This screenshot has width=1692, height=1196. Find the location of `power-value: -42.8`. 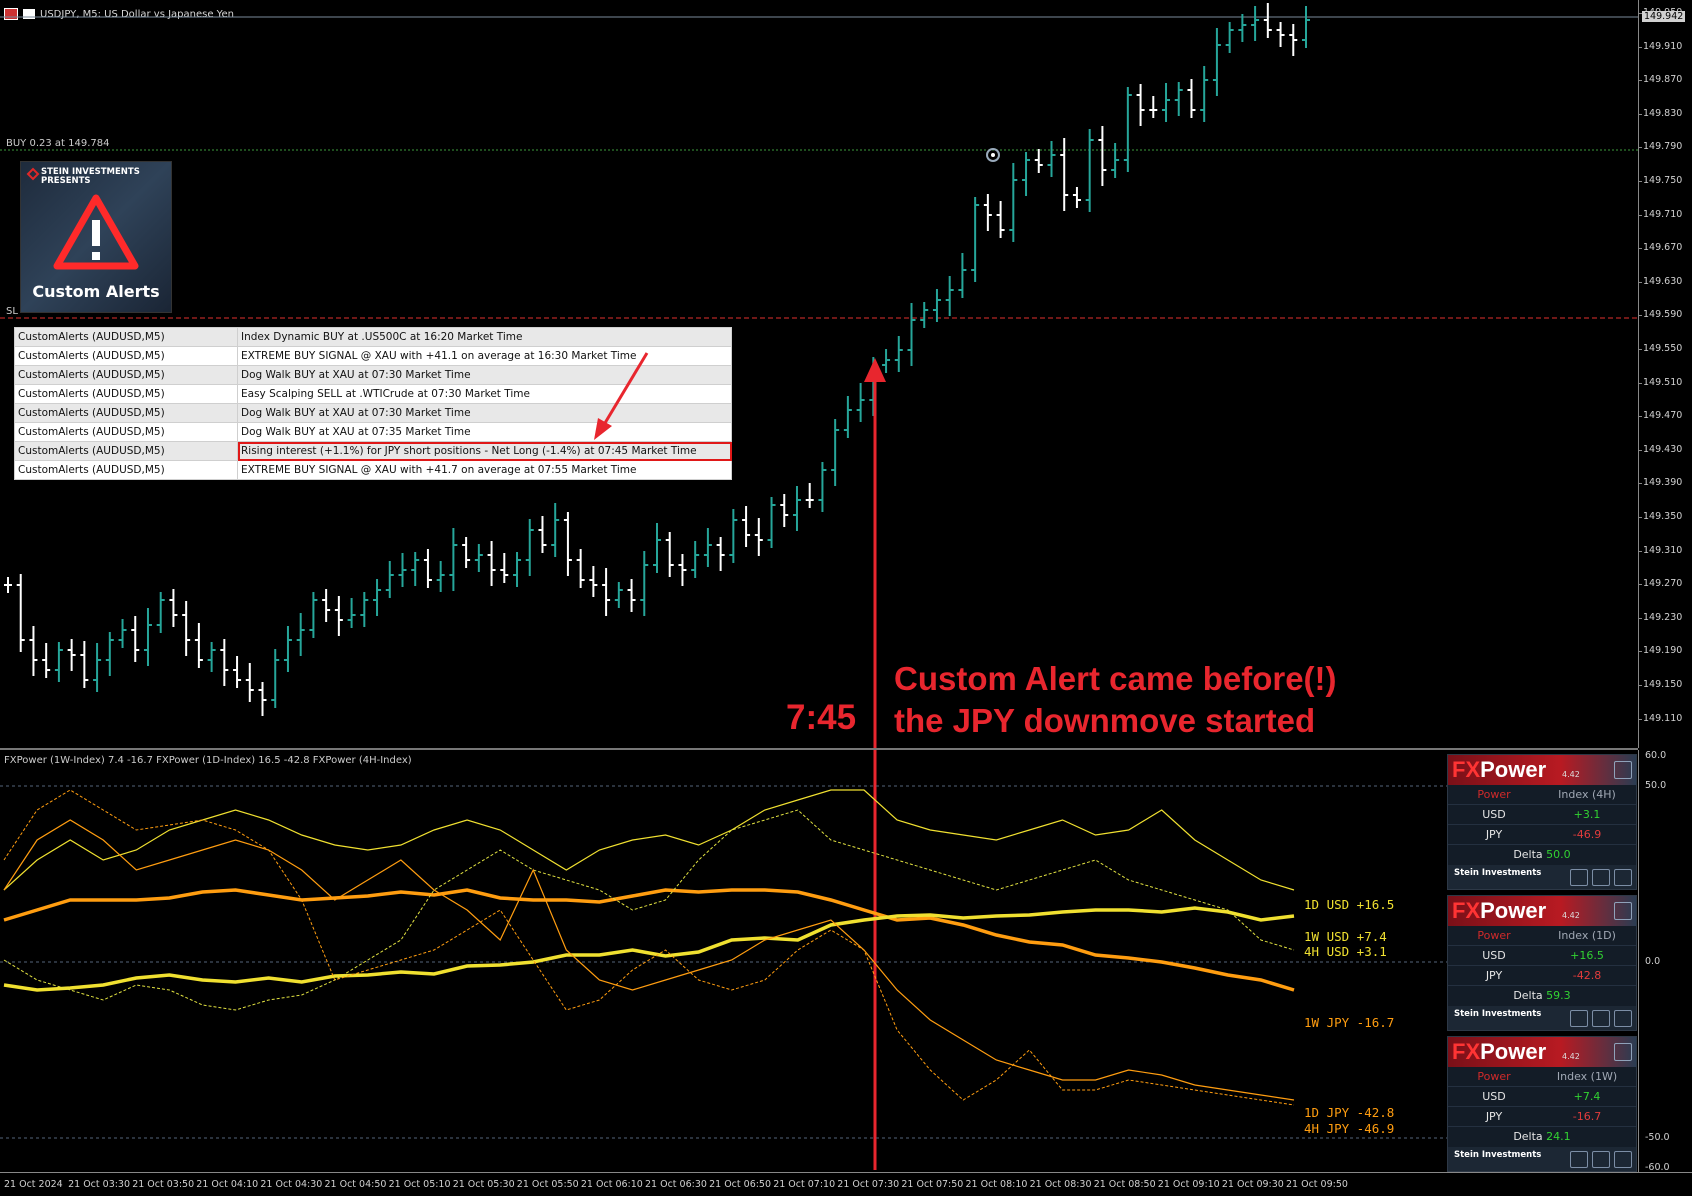

power-value: -42.8 is located at coordinates (1587, 975).